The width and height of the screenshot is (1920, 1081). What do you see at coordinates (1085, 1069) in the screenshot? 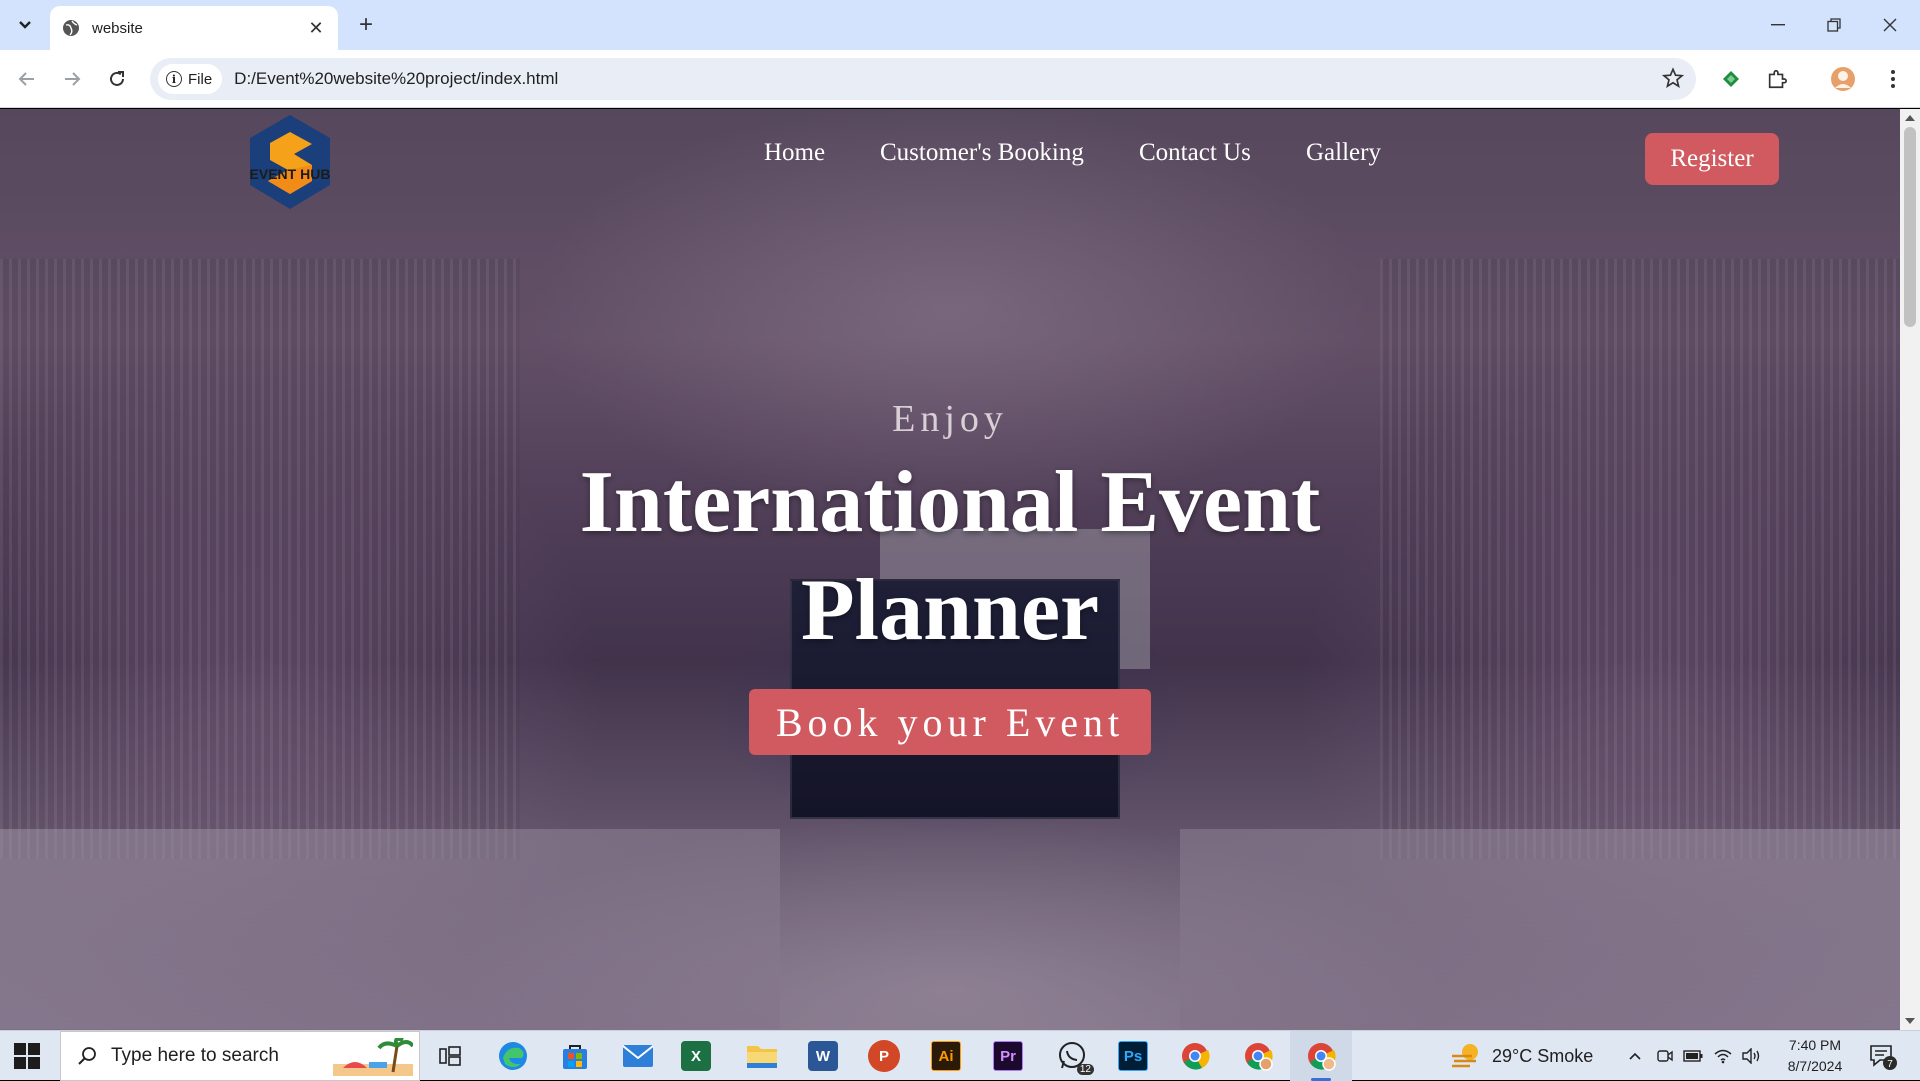
I see `whatsapp-unread-badge: 12` at bounding box center [1085, 1069].